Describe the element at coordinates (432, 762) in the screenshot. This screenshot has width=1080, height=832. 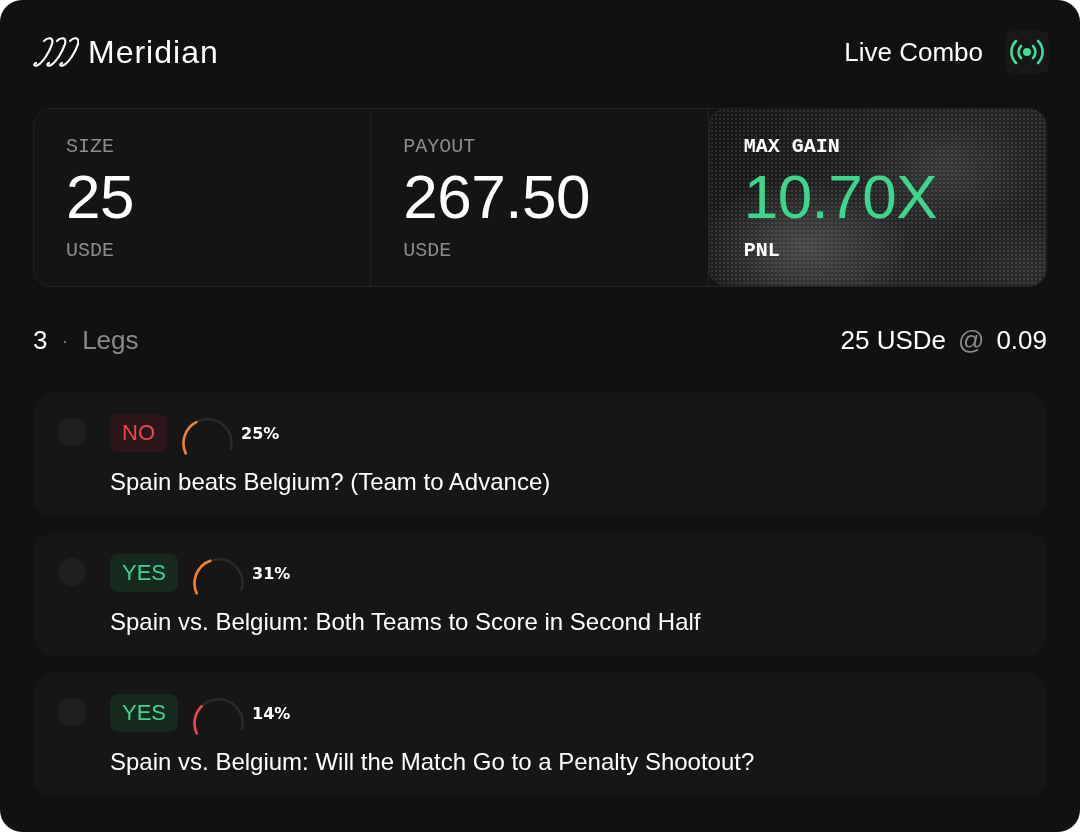
I see `leg-question: Spain vs. Belgium: Will the Match Go to a Penalty Shootout?` at that location.